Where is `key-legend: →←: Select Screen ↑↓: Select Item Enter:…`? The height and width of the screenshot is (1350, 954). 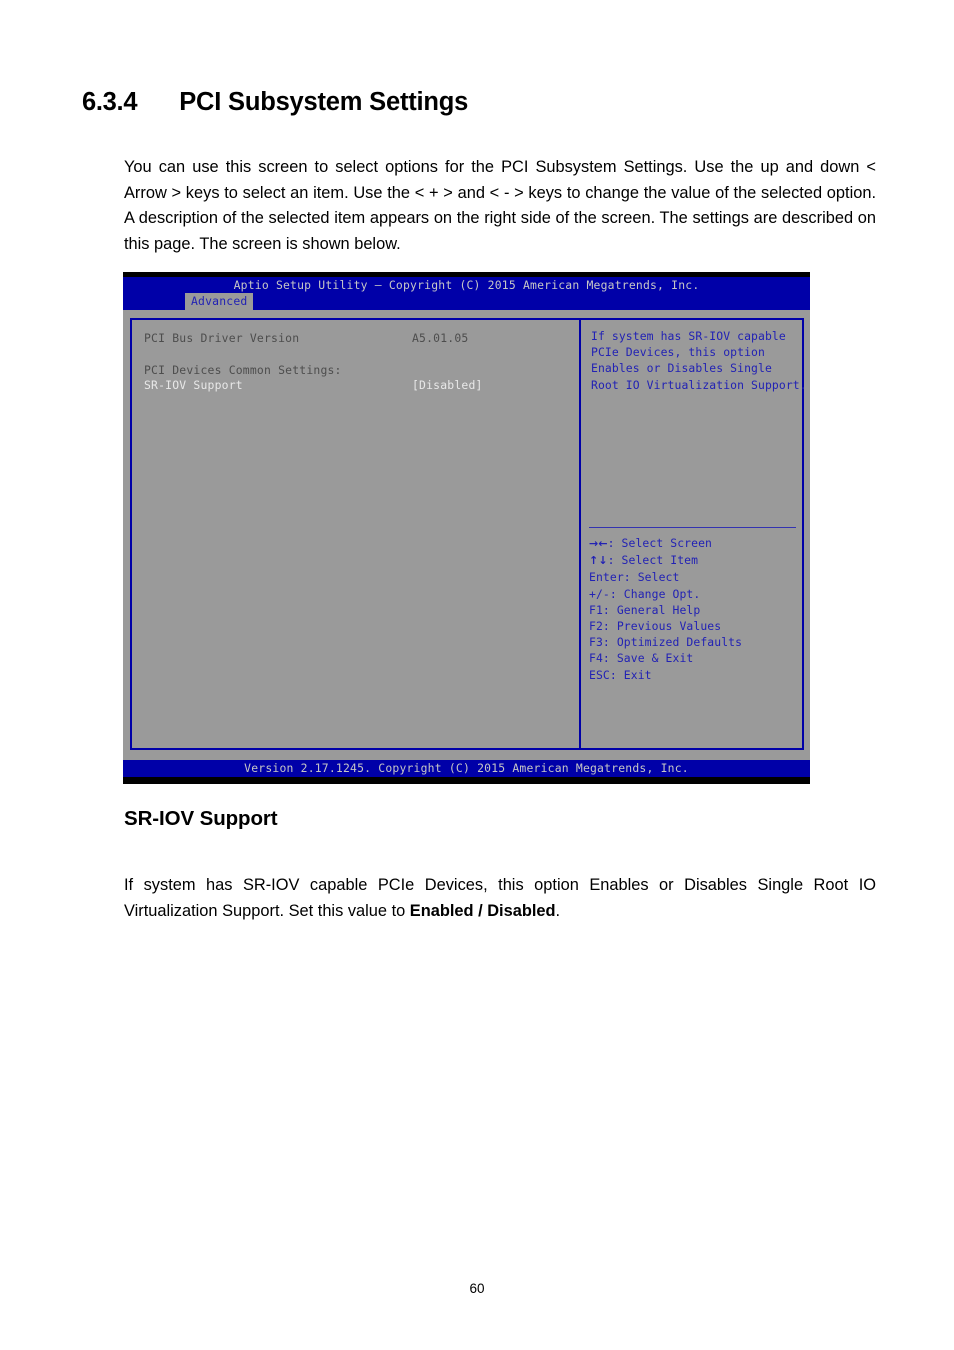
key-legend: →←: Select Screen ↑↓: Select Item Enter:… is located at coordinates (694, 609).